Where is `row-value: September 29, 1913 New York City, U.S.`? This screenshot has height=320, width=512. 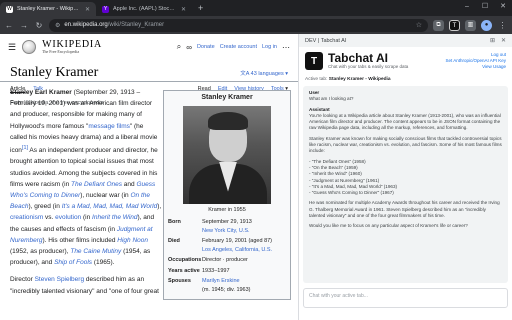 row-value: September 29, 1913 New York City, U.S. is located at coordinates (244, 226).